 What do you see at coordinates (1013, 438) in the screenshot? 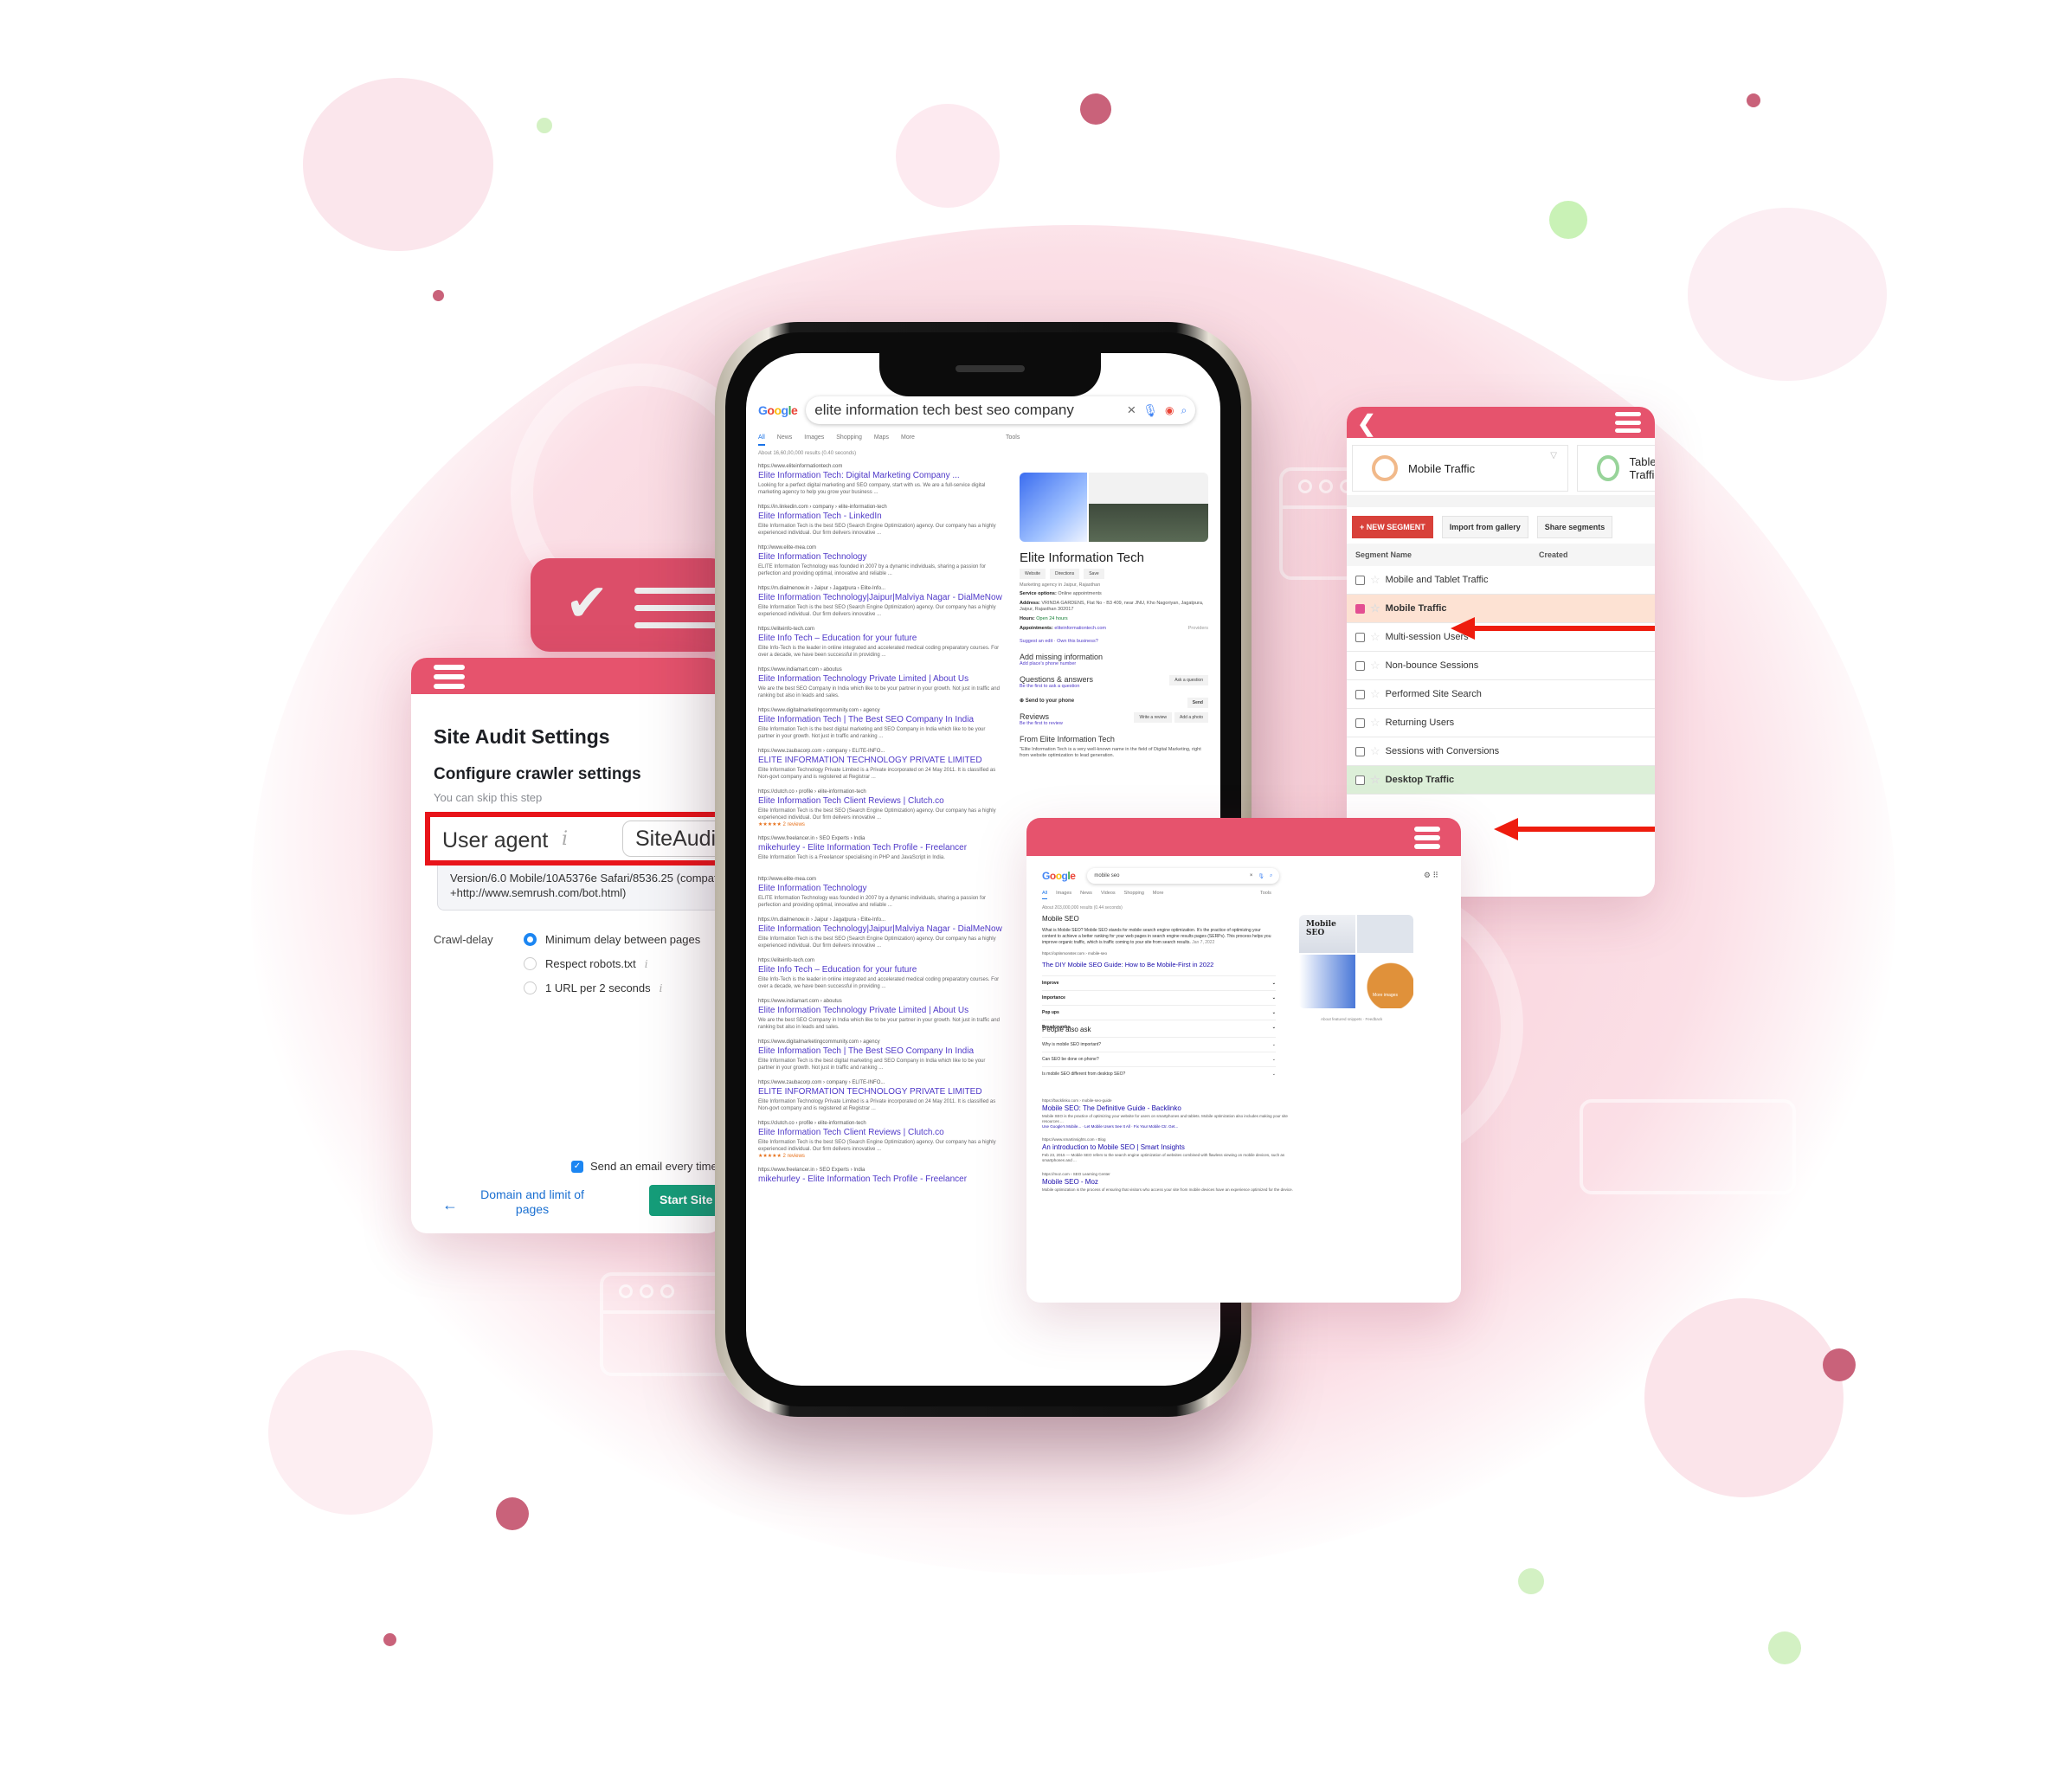
I see `tools-button: Tools` at bounding box center [1013, 438].